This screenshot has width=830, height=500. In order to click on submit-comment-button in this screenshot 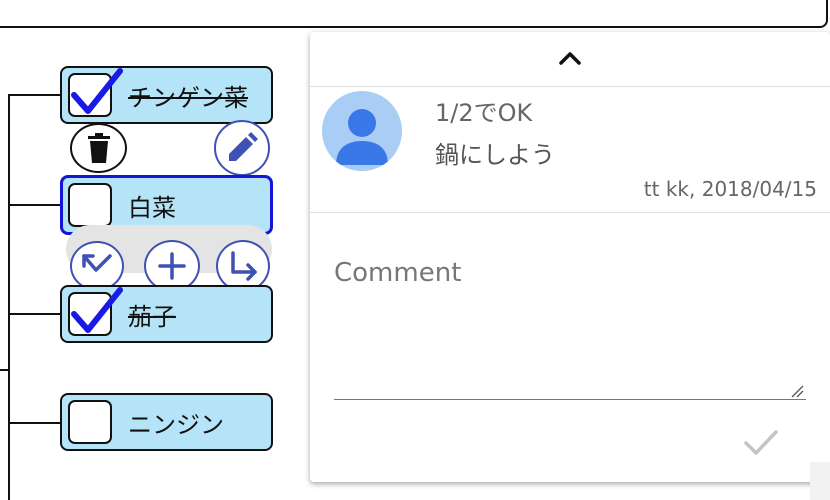, I will do `click(761, 443)`.